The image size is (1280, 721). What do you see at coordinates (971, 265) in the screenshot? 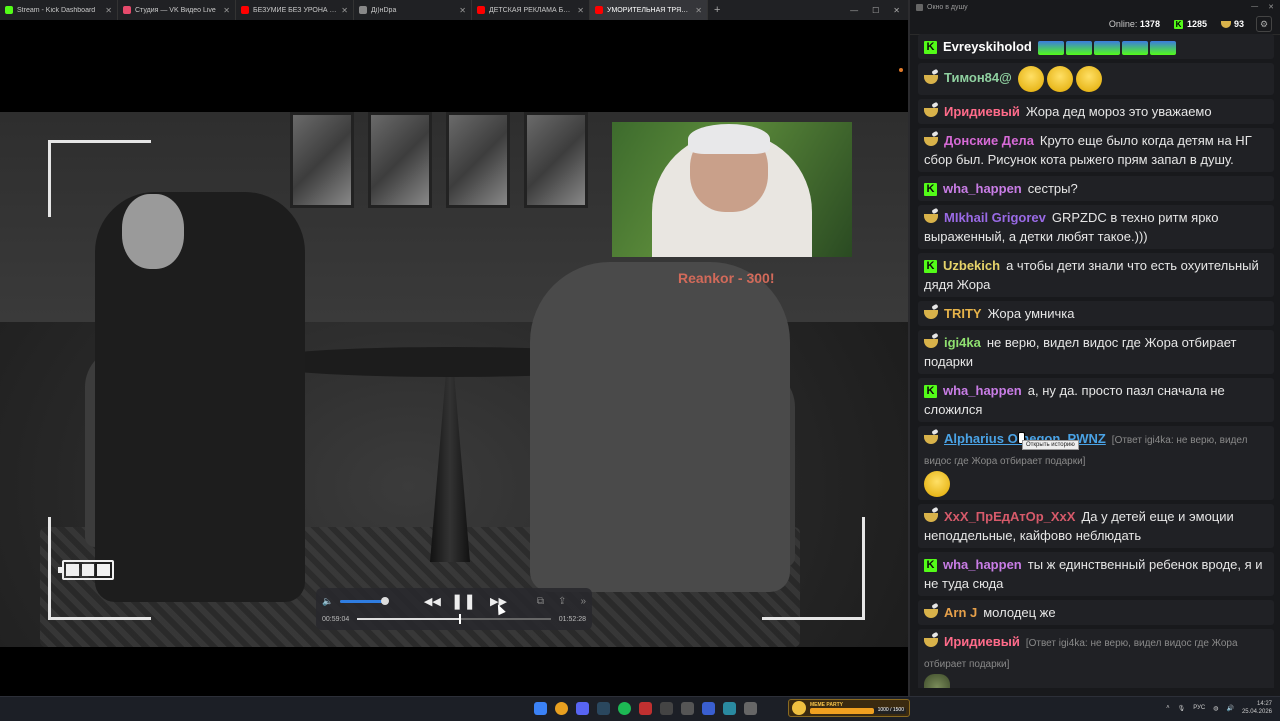
I see `chat-username: Uzbekich` at bounding box center [971, 265].